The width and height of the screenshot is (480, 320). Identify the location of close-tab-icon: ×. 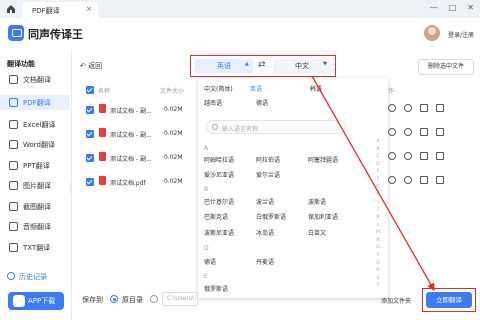
(89, 9).